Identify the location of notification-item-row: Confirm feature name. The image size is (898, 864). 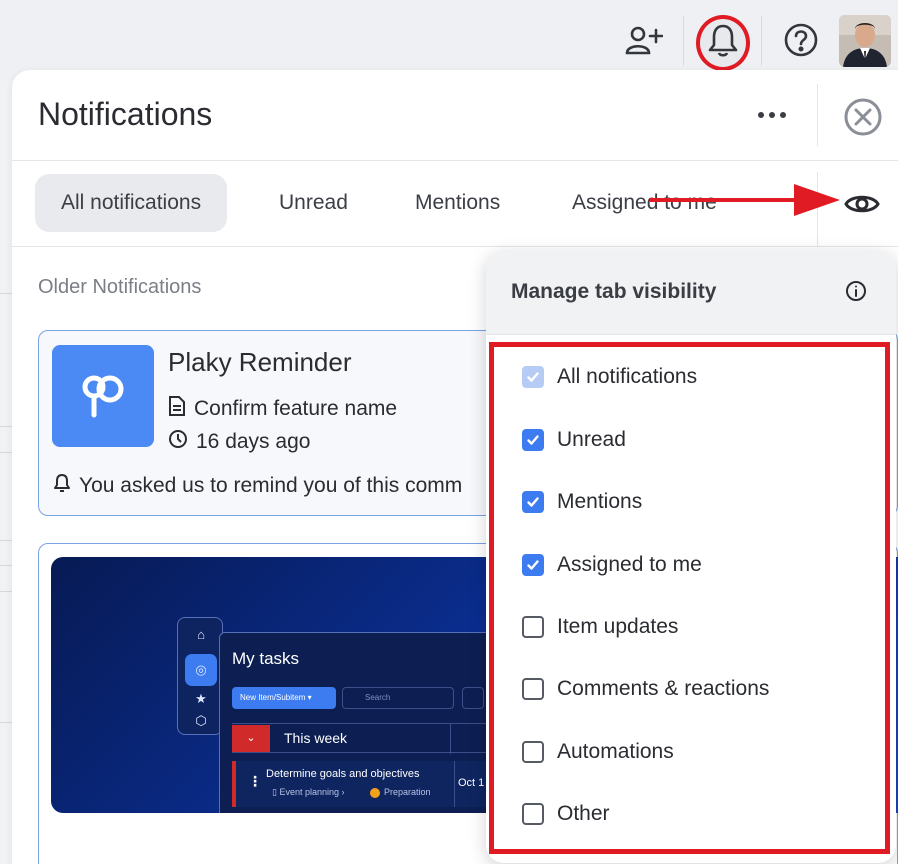
(282, 409).